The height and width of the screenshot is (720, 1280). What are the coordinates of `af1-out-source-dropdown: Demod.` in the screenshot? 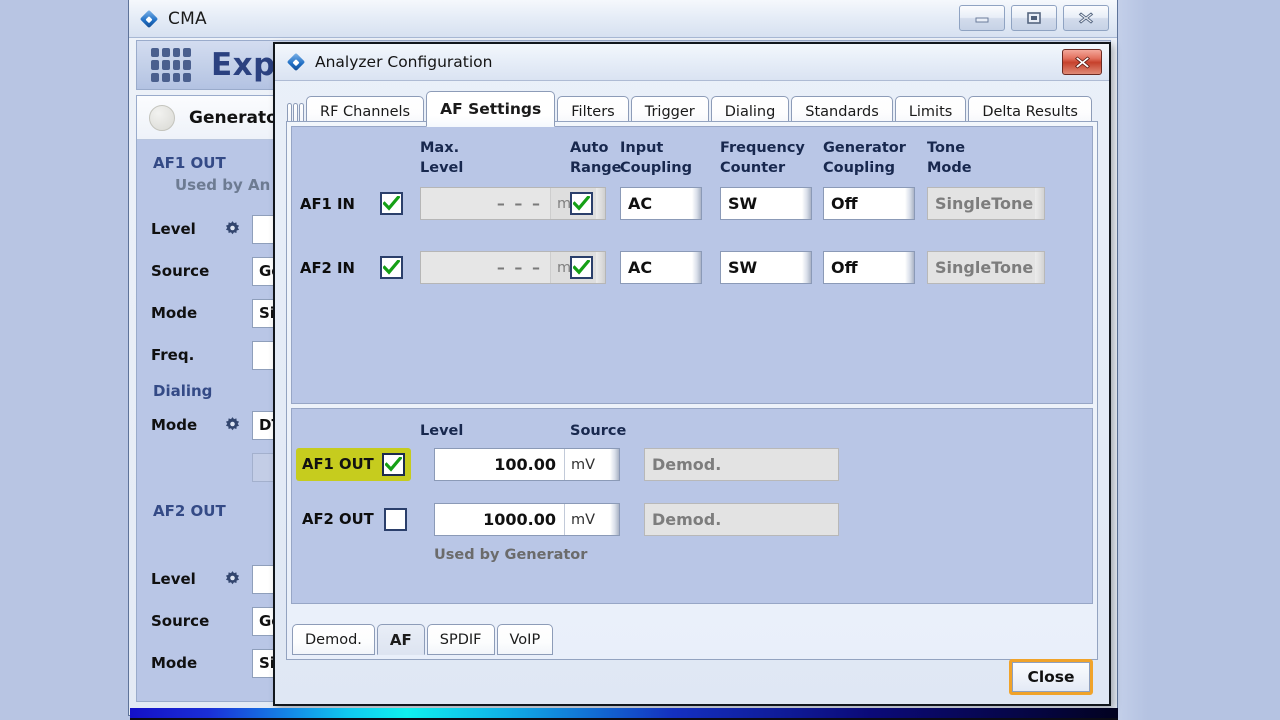 It's located at (741, 464).